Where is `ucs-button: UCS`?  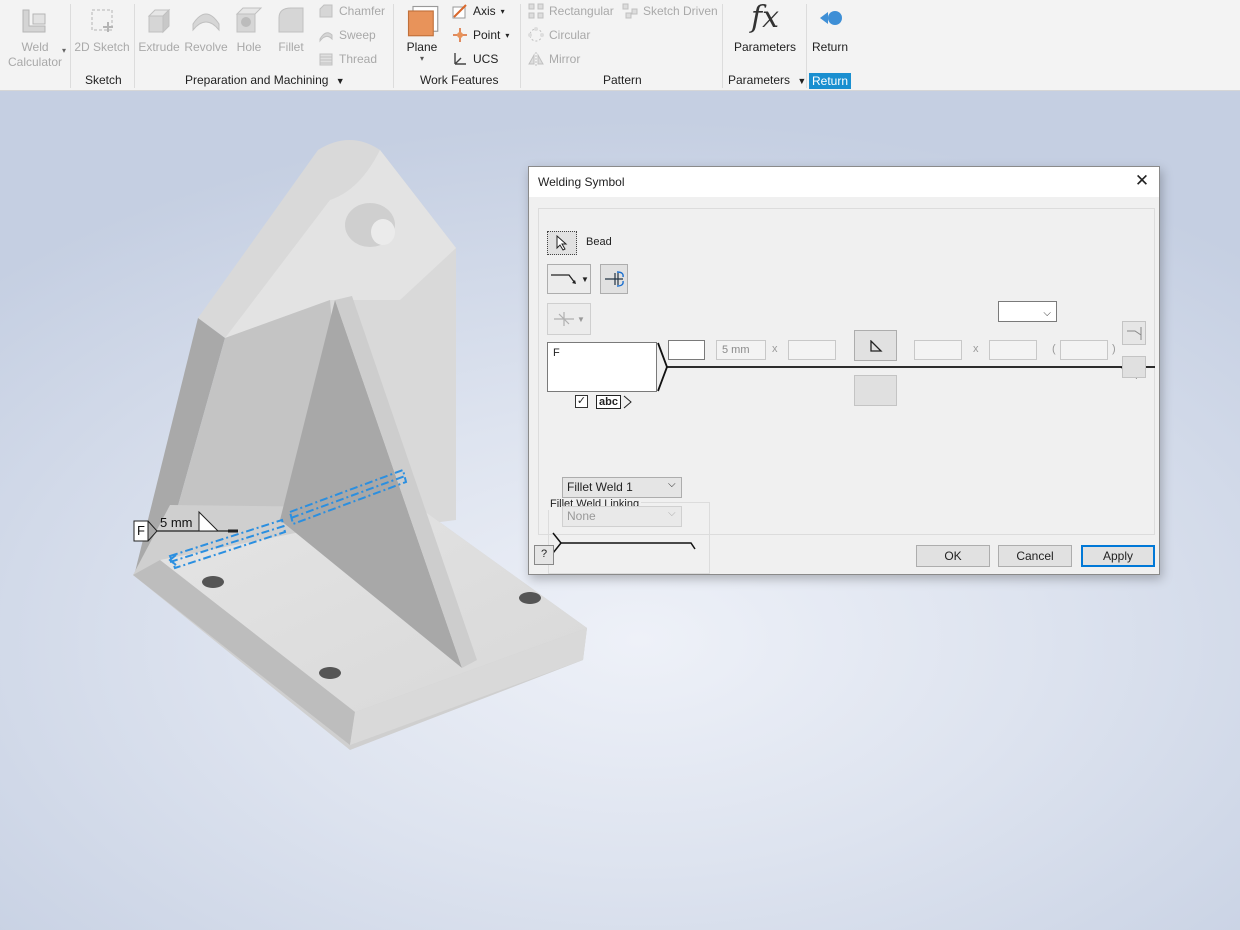
ucs-button: UCS is located at coordinates (475, 59).